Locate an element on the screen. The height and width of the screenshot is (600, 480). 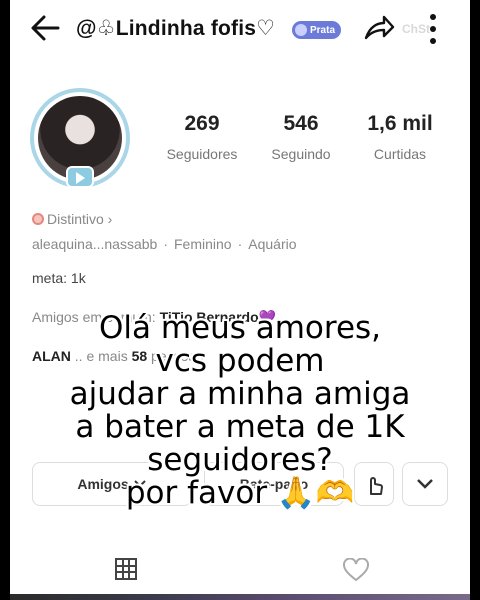
following-label: Seguindo is located at coordinates (301, 154).